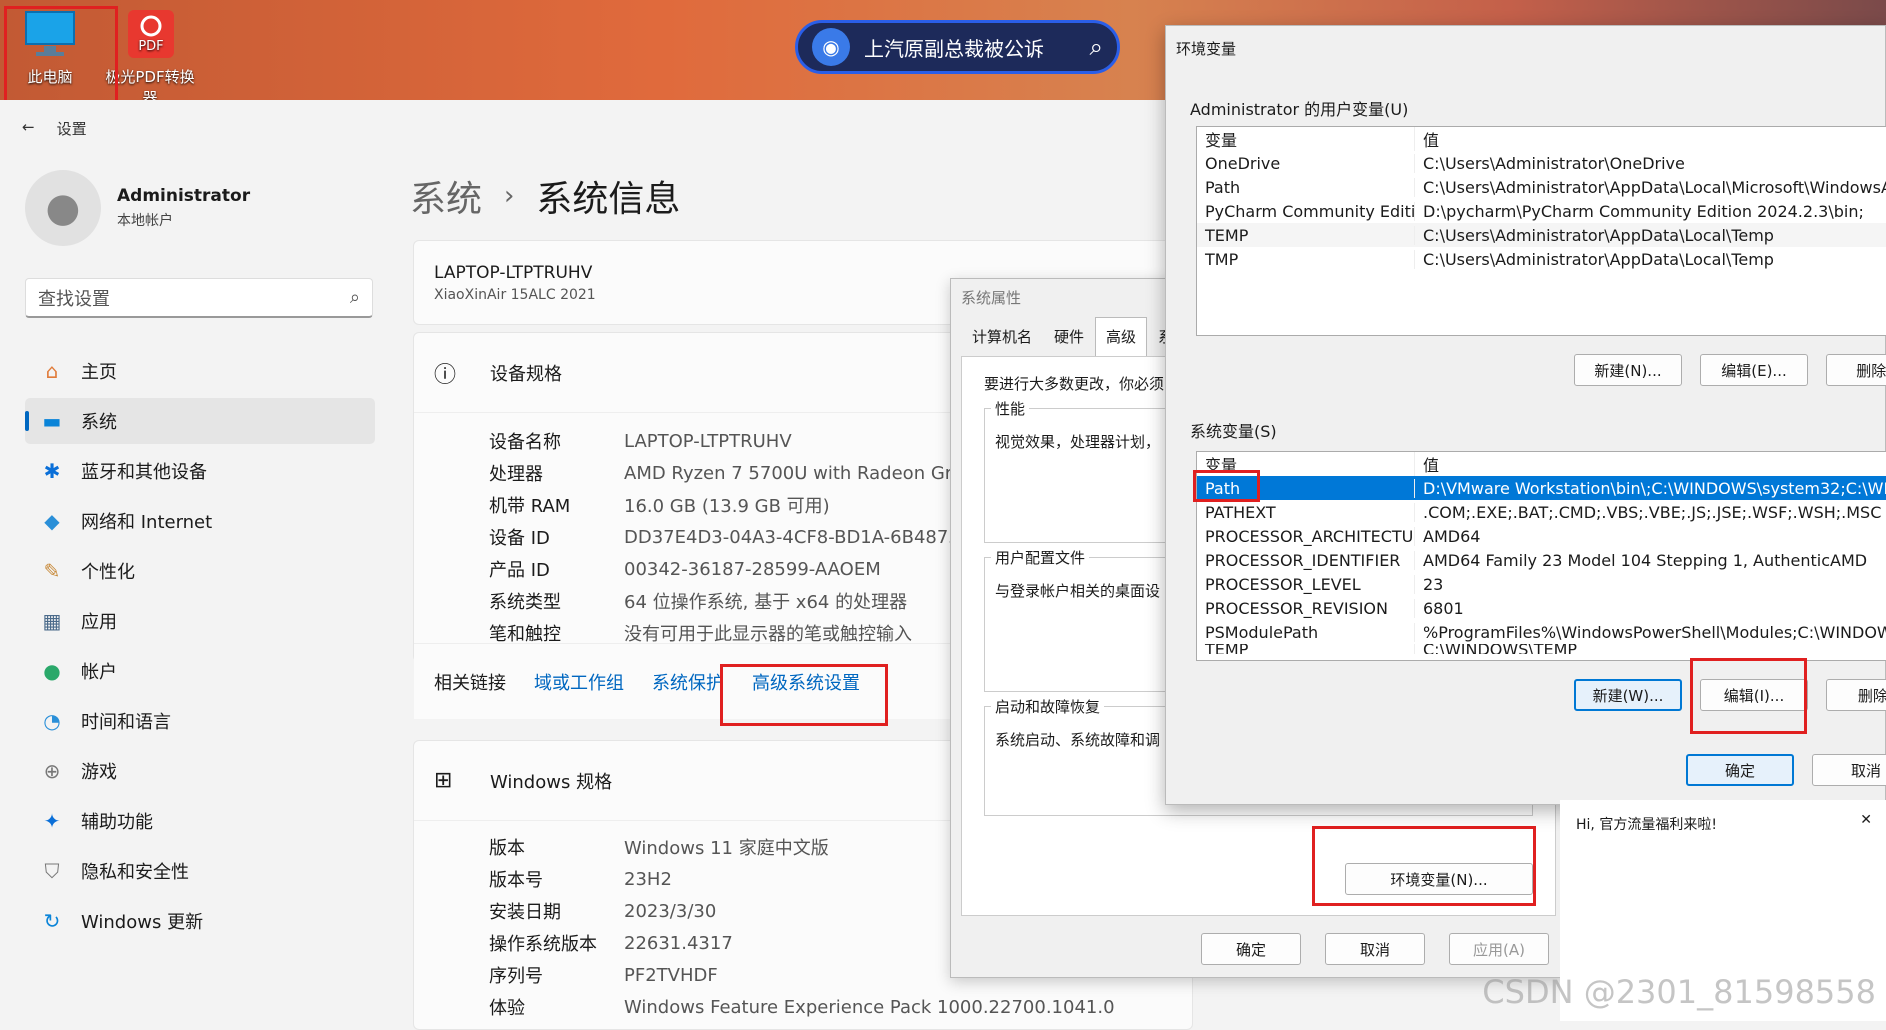 The height and width of the screenshot is (1030, 1886). What do you see at coordinates (52, 621) in the screenshot?
I see `apps-icon: ▦` at bounding box center [52, 621].